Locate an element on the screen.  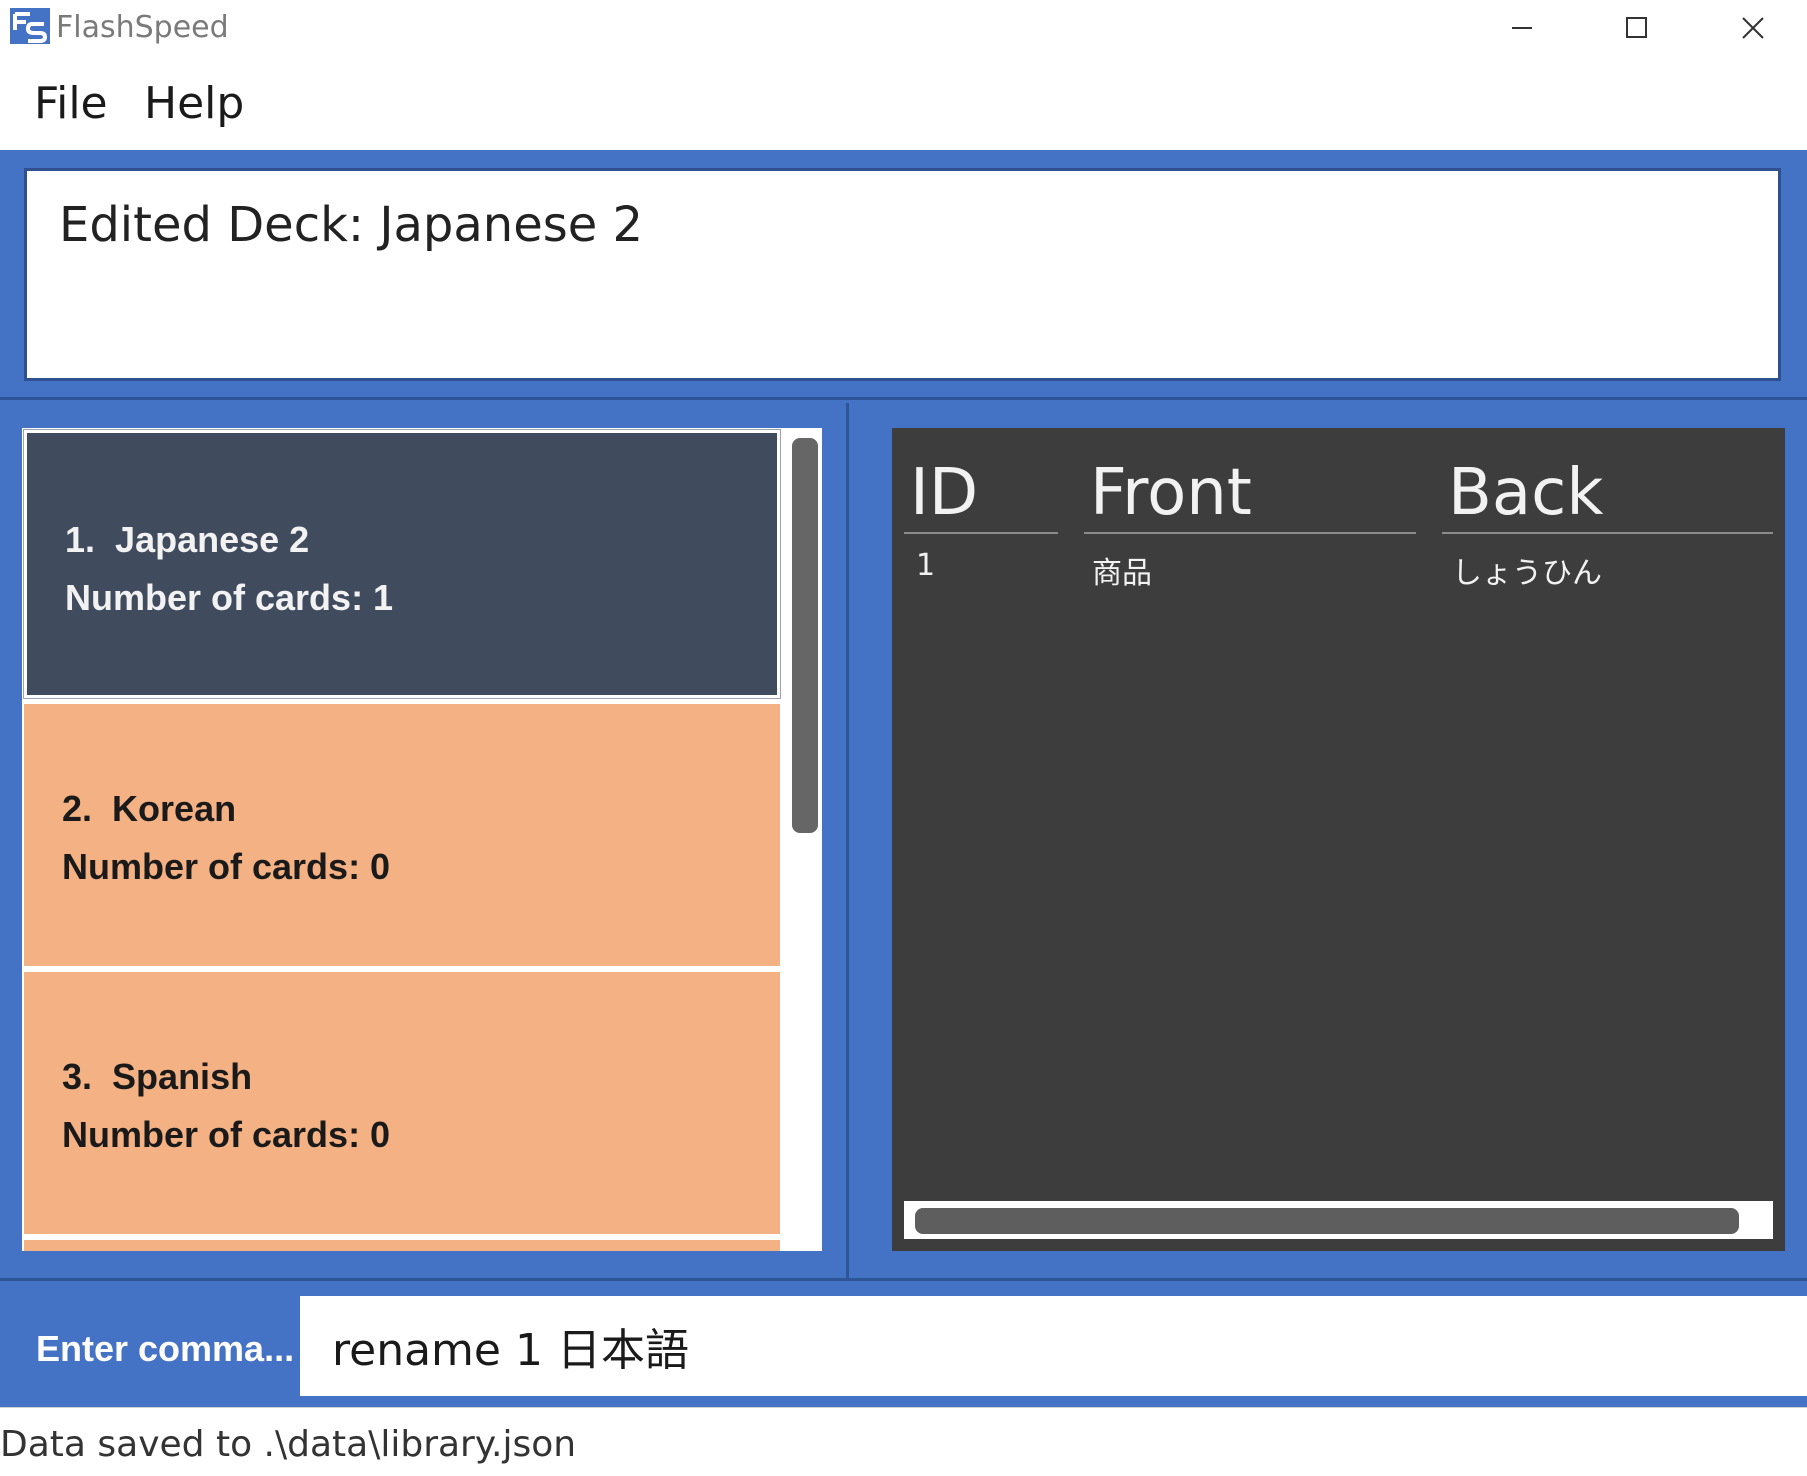
deck-list-item: 3. Spanish Number of cards: 0 is located at coordinates (402, 1103).